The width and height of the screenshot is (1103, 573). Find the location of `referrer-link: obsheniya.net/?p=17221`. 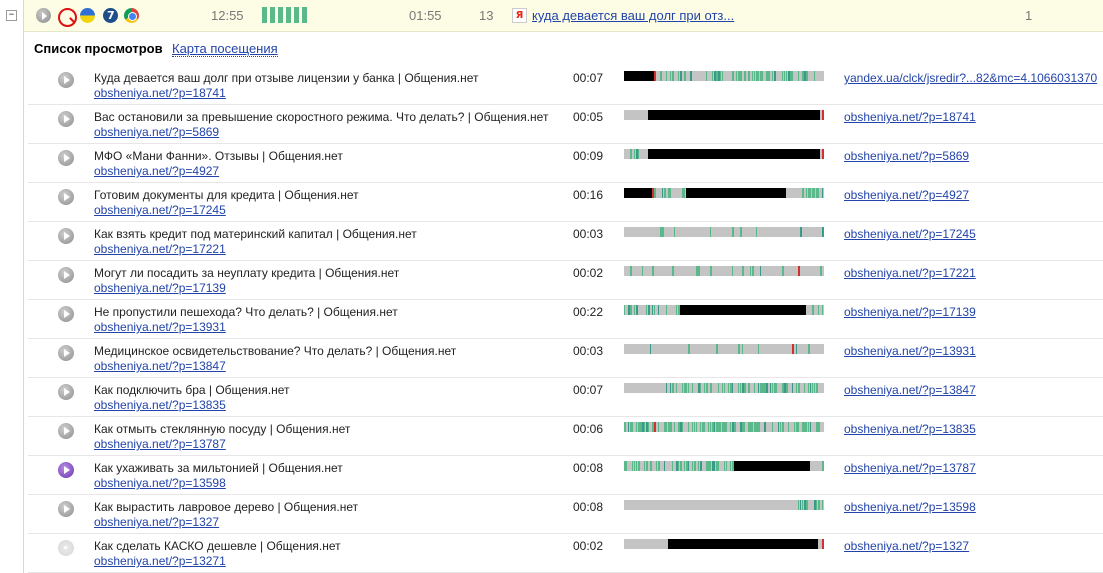

referrer-link: obsheniya.net/?p=17221 is located at coordinates (910, 273).